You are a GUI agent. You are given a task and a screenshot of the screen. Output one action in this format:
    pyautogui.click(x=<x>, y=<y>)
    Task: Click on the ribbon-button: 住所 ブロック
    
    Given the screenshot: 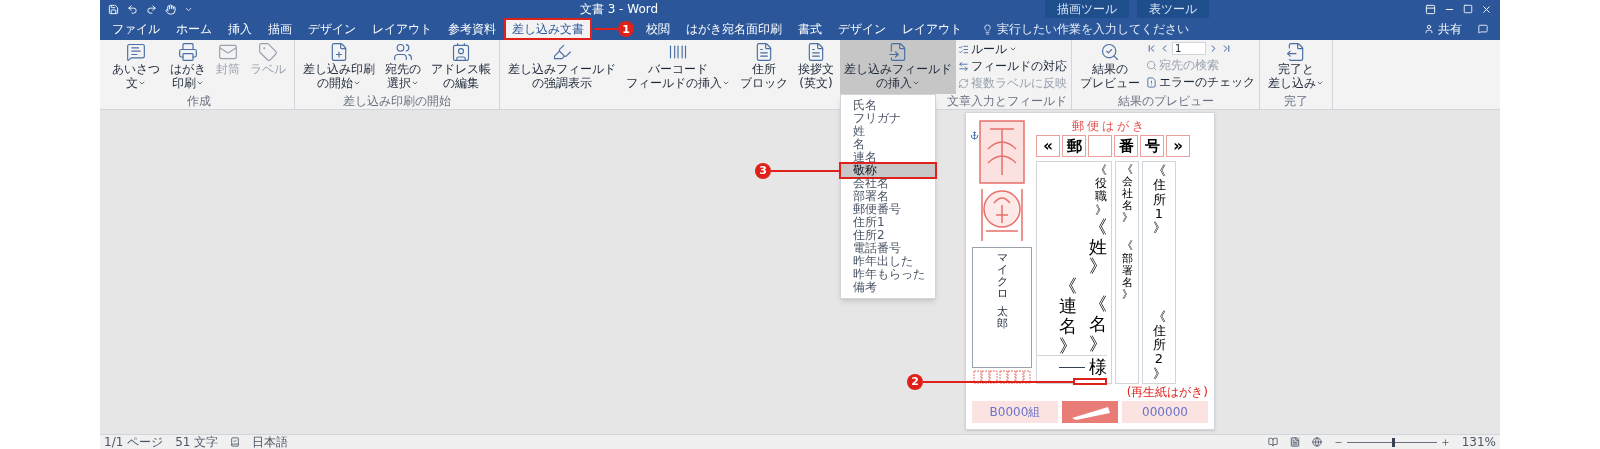 What is the action you would take?
    pyautogui.click(x=764, y=67)
    